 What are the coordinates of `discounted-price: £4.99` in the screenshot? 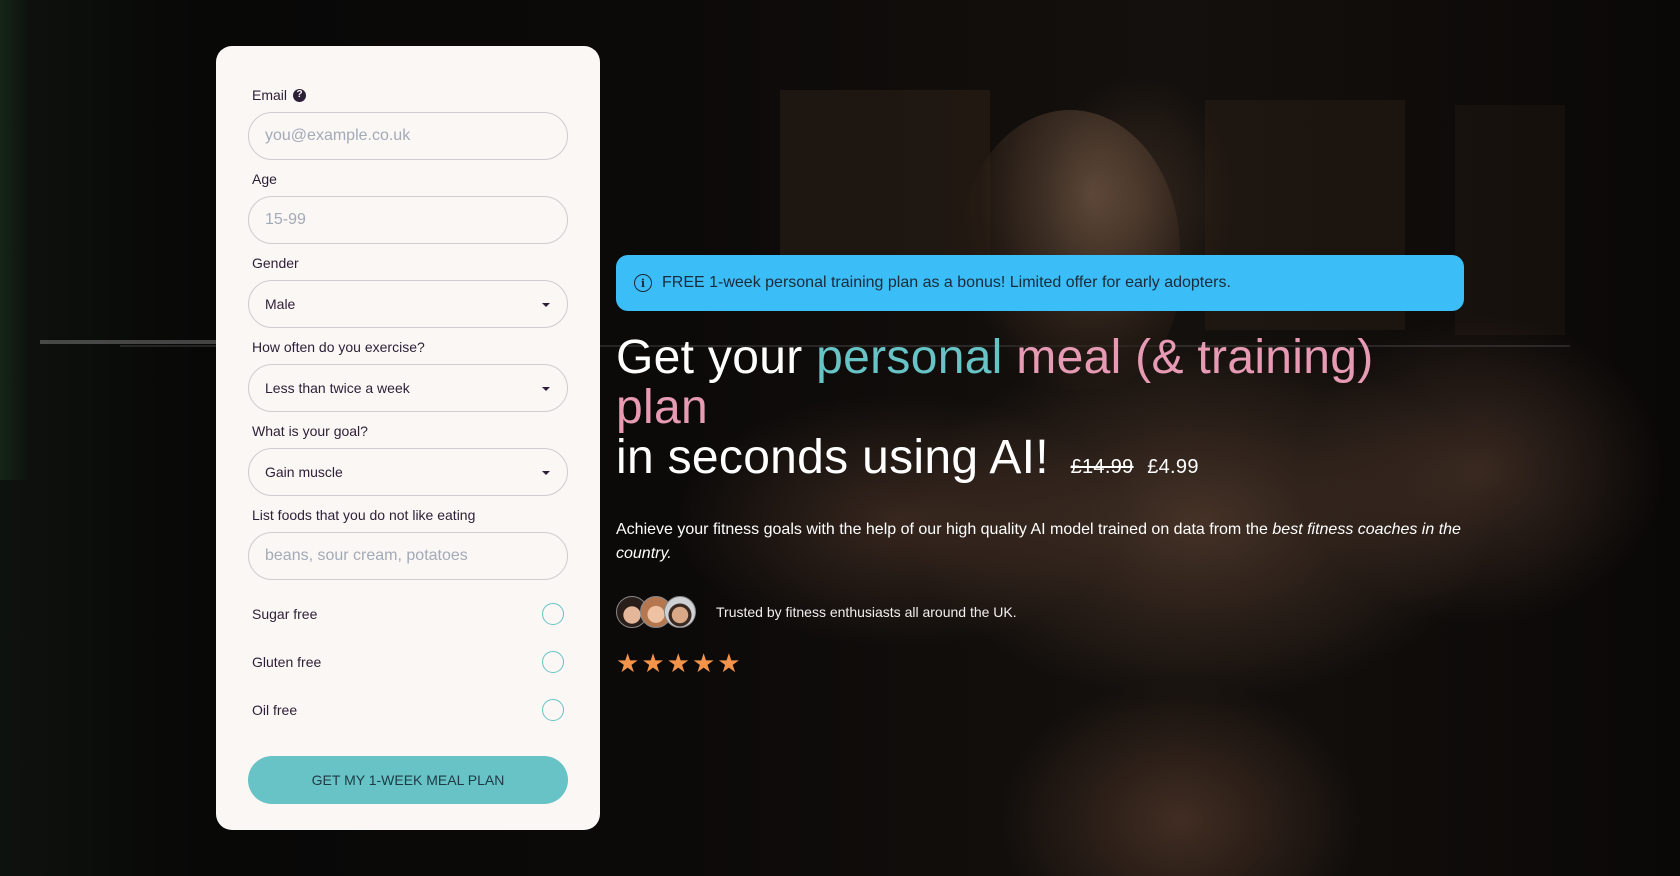 It's located at (1173, 467).